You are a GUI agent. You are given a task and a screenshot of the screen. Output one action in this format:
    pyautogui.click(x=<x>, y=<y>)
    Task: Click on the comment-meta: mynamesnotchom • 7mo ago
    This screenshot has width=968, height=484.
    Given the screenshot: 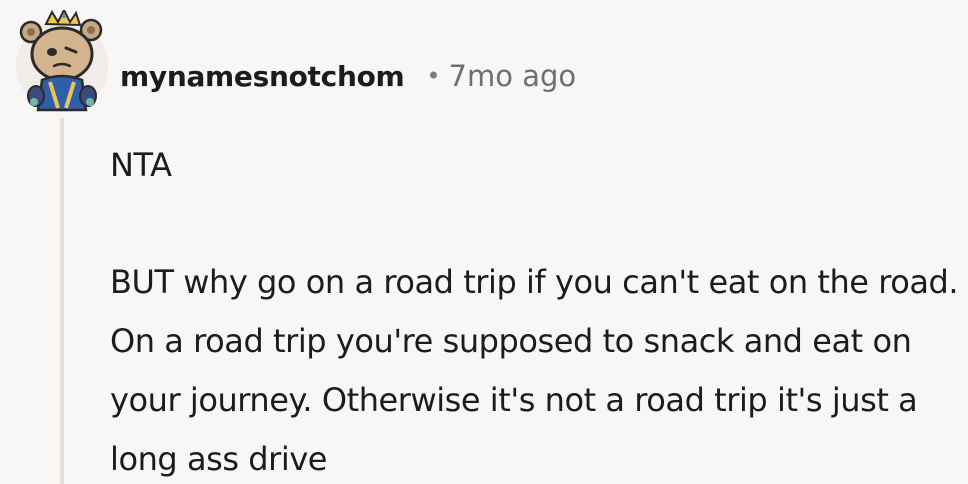 What is the action you would take?
    pyautogui.click(x=348, y=76)
    